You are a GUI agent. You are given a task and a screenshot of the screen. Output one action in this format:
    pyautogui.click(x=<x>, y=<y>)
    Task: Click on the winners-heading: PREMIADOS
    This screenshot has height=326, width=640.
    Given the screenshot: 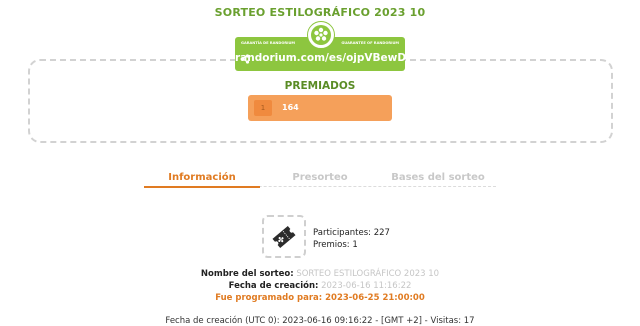 What is the action you would take?
    pyautogui.click(x=320, y=86)
    